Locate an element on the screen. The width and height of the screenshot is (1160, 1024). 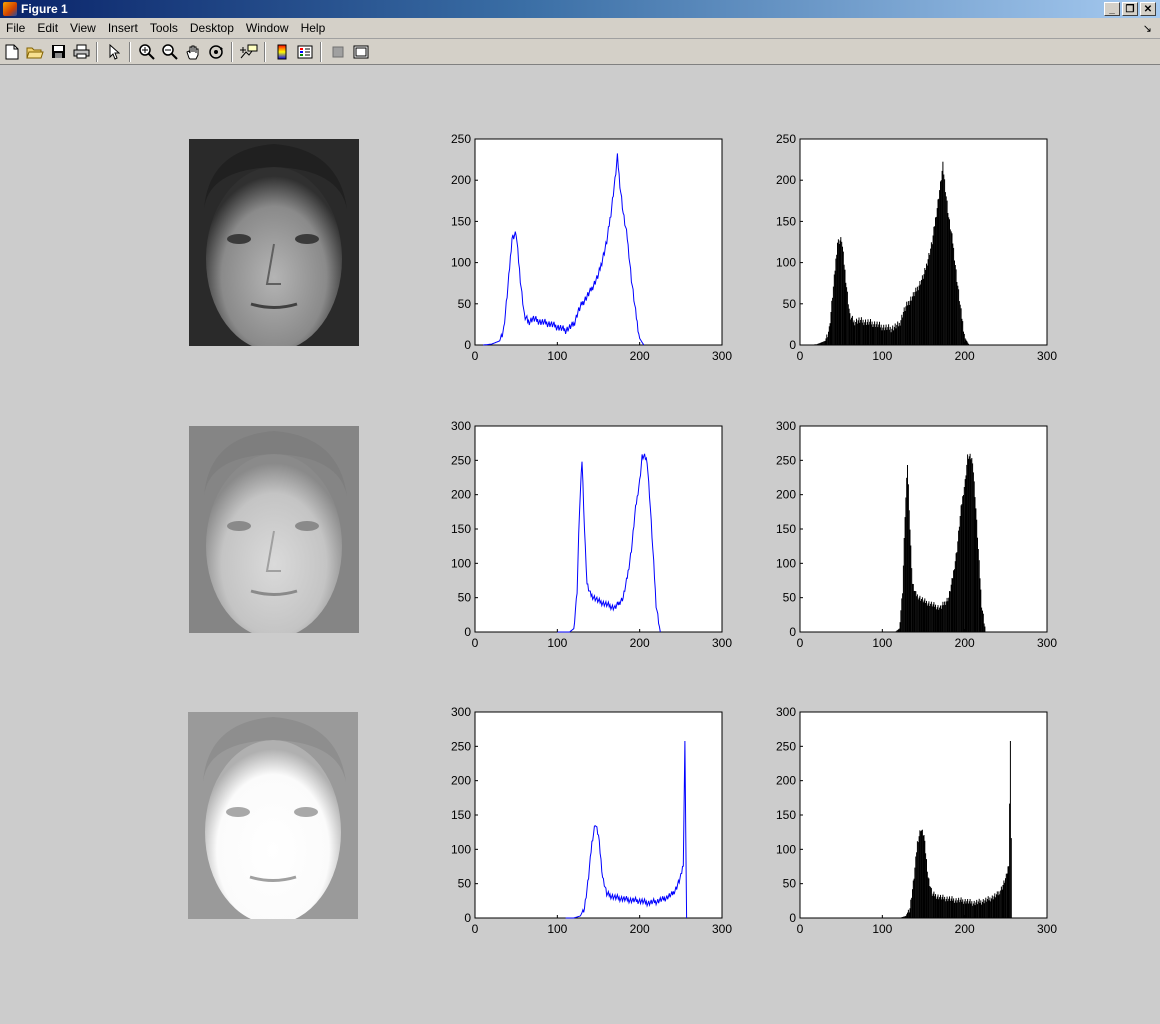
face-image-saturated is located at coordinates (273, 815).